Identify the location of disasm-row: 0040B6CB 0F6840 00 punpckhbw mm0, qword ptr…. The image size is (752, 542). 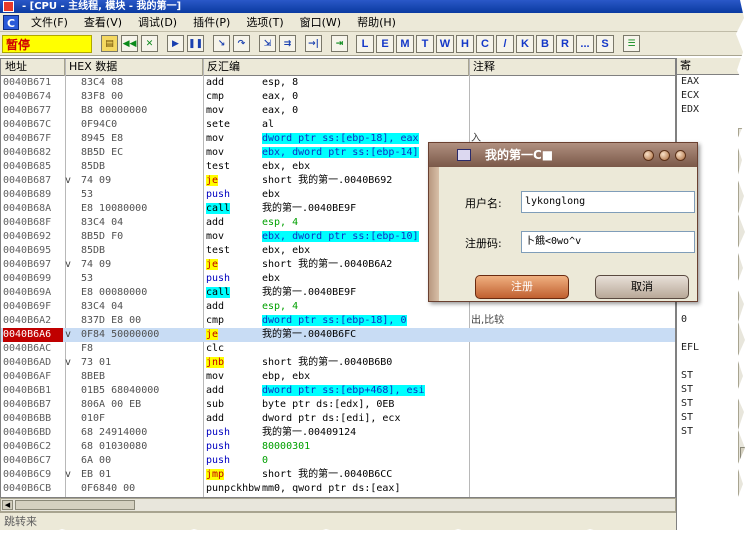
(338, 489).